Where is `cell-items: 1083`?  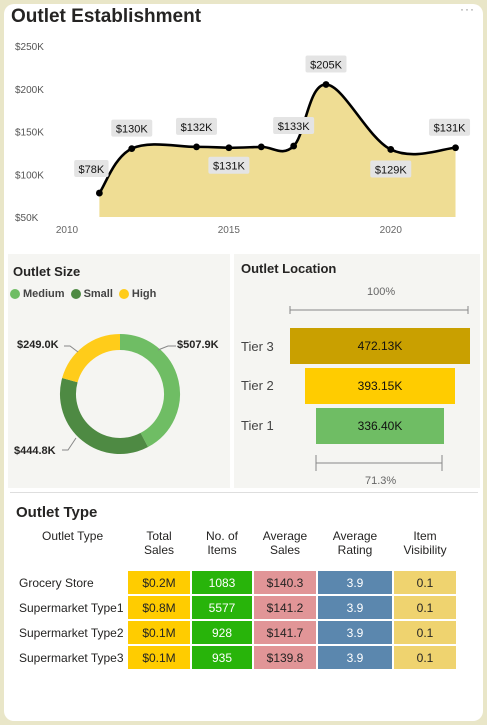 cell-items: 1083 is located at coordinates (222, 582).